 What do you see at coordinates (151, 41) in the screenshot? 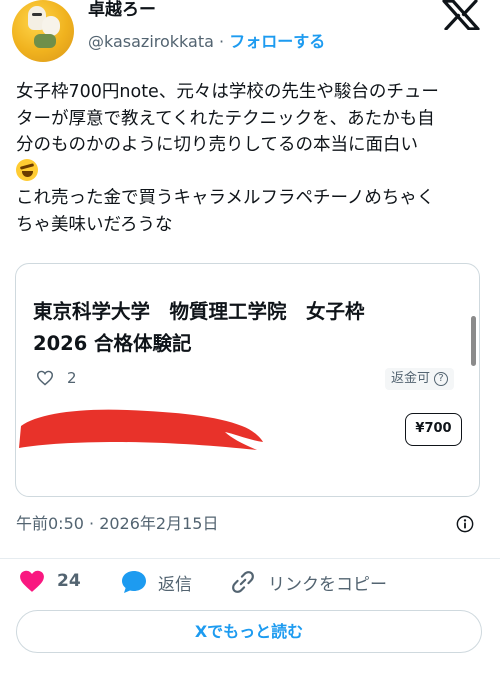
I see `handle: @kasazirokkata` at bounding box center [151, 41].